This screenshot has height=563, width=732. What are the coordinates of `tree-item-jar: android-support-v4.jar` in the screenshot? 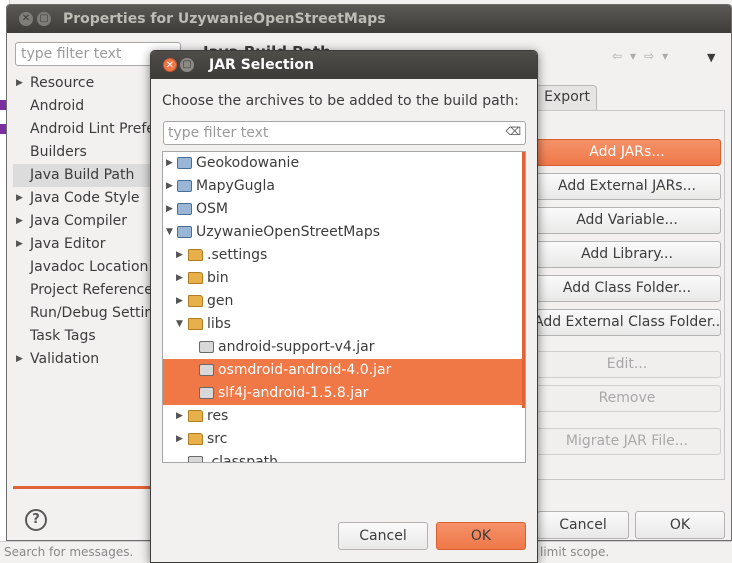 It's located at (344, 347).